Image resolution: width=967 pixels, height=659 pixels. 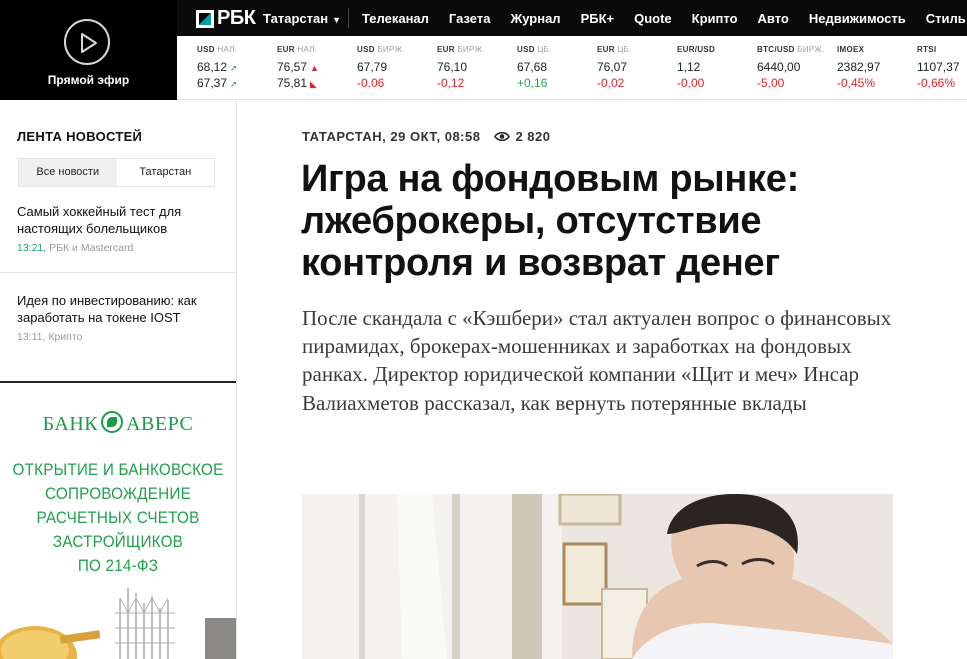 What do you see at coordinates (65, 337) in the screenshot?
I see `news-item-source: Крипто` at bounding box center [65, 337].